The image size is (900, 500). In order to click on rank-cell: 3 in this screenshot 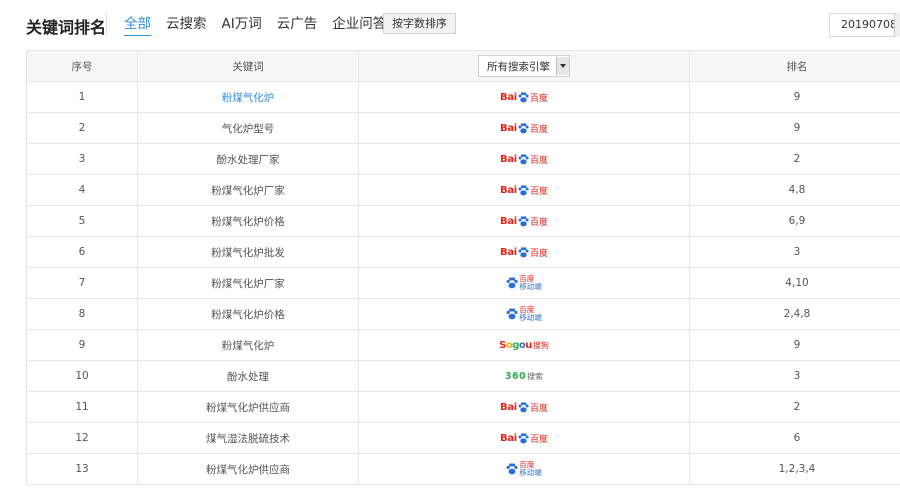, I will do `click(794, 376)`.